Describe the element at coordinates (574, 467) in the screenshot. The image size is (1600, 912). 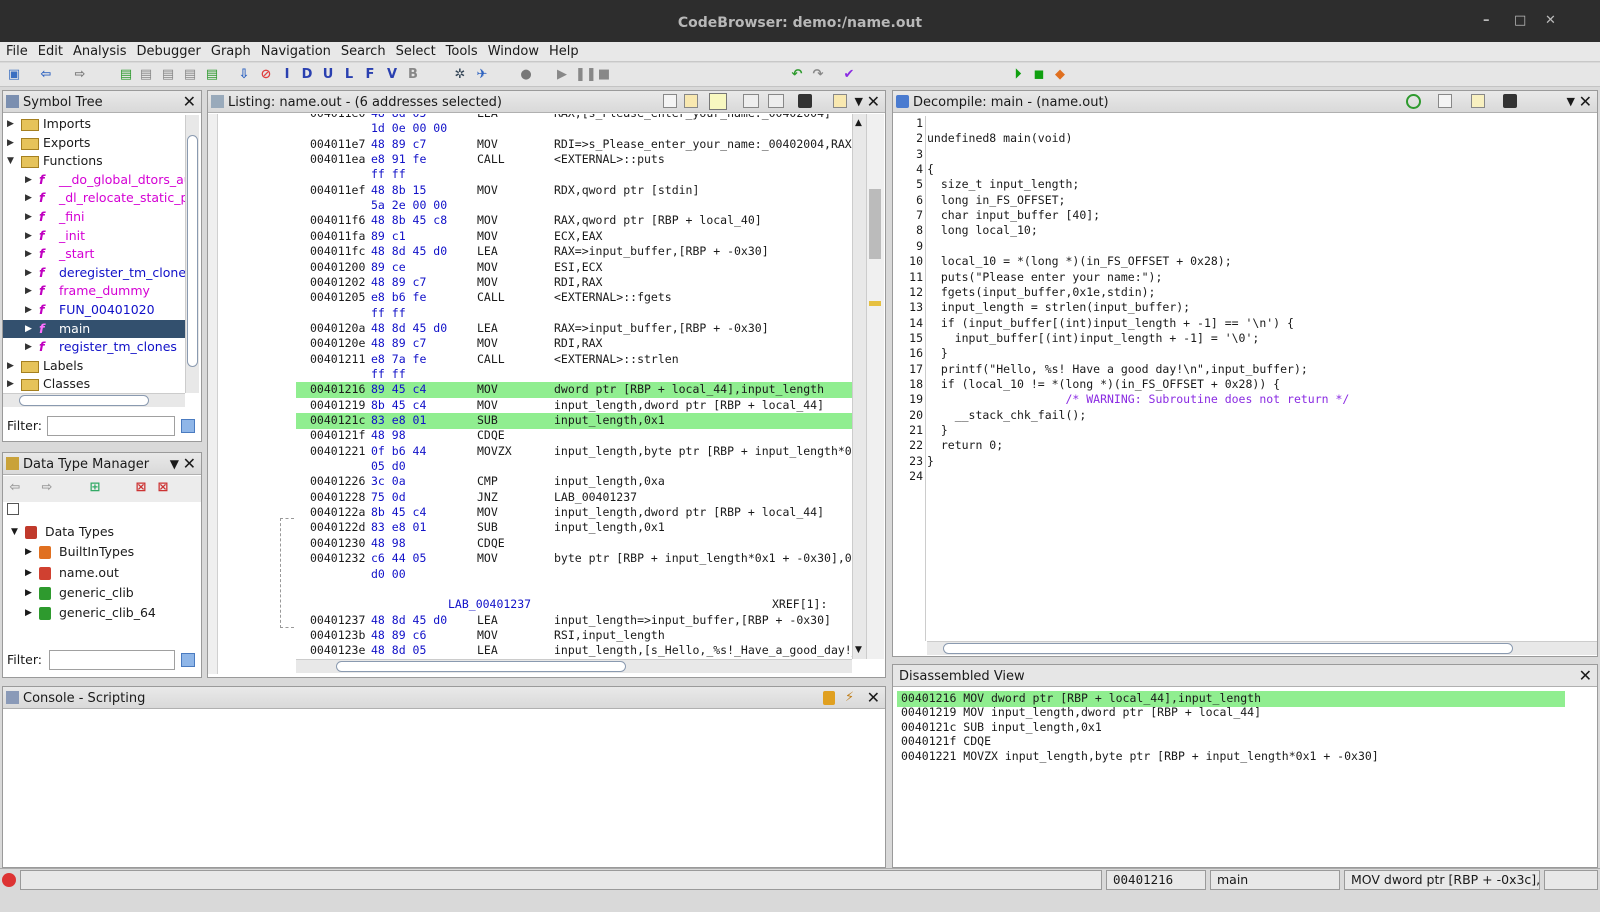
I see `listing-row: 05 d0` at that location.